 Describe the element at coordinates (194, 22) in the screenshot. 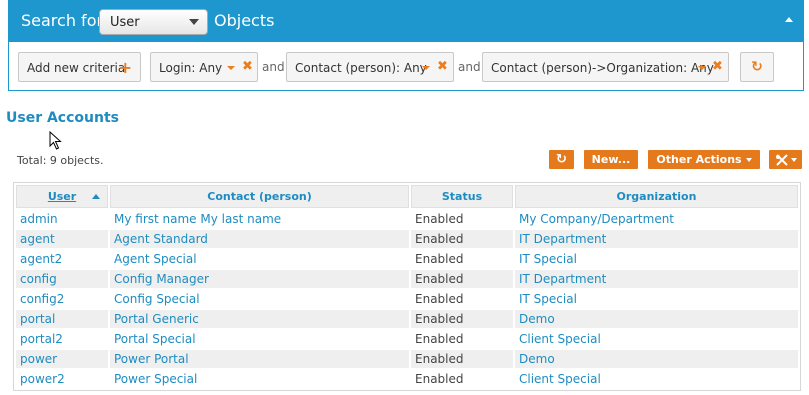

I see `chevron-down-icon` at that location.